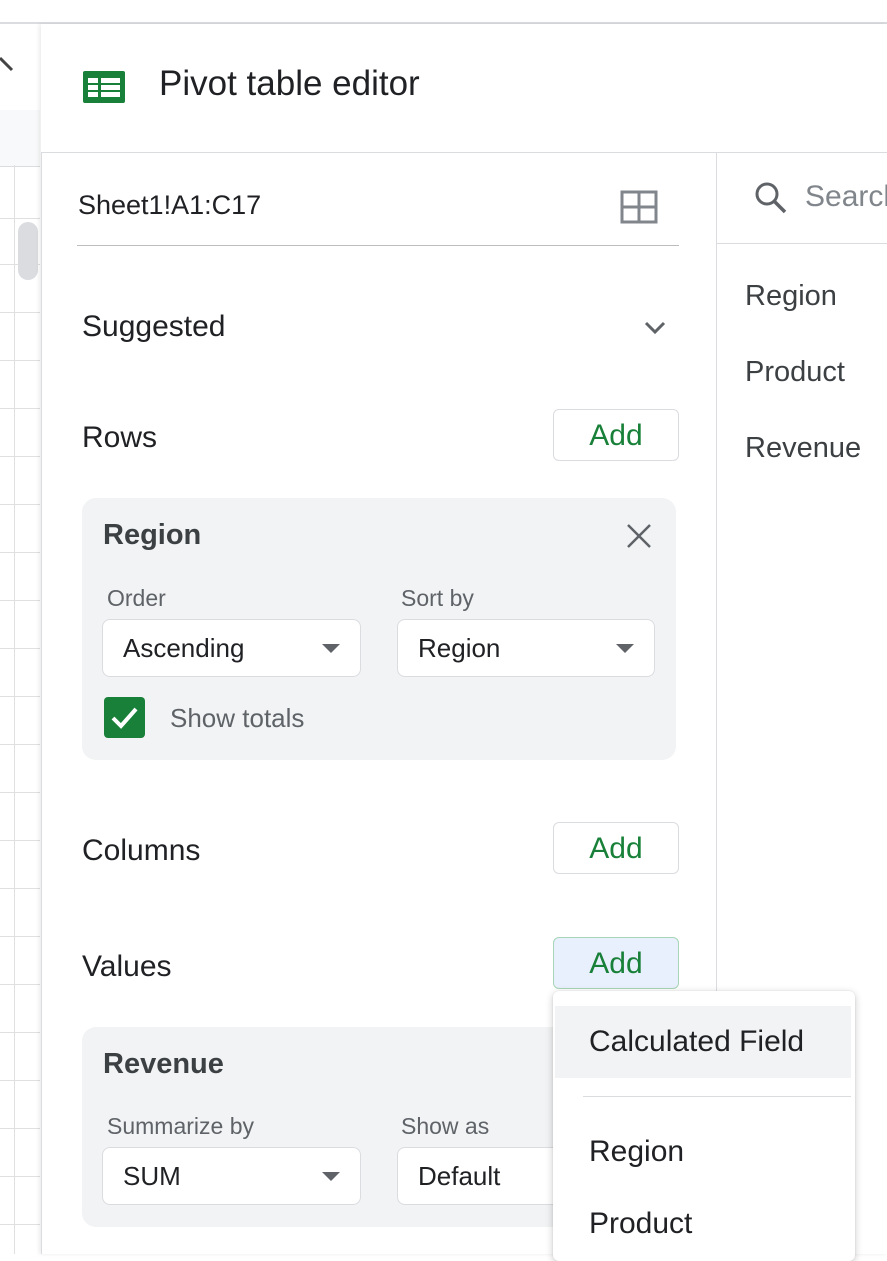 The height and width of the screenshot is (1261, 887). What do you see at coordinates (169, 205) in the screenshot?
I see `data-range-field: Sheet1!A1:C17` at bounding box center [169, 205].